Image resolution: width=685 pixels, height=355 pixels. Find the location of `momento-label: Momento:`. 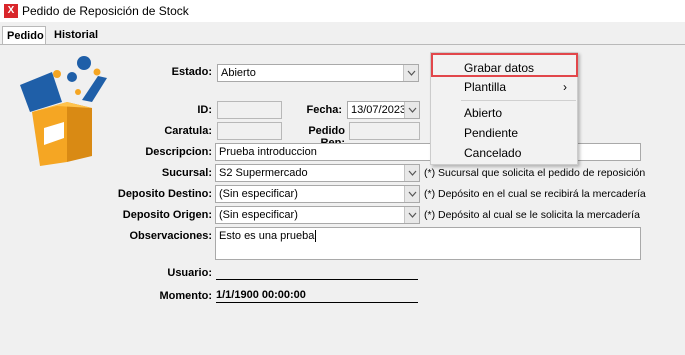

momento-label: Momento: is located at coordinates (185, 296).